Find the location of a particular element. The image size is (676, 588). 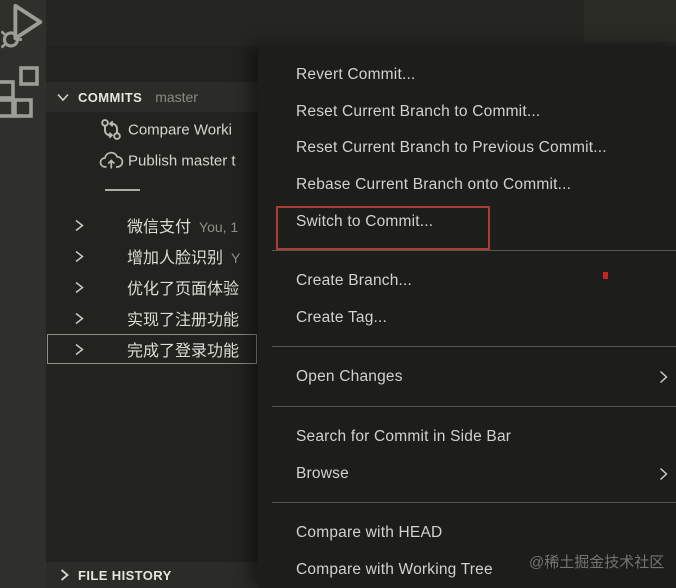

red-dot-annotation is located at coordinates (605, 275).